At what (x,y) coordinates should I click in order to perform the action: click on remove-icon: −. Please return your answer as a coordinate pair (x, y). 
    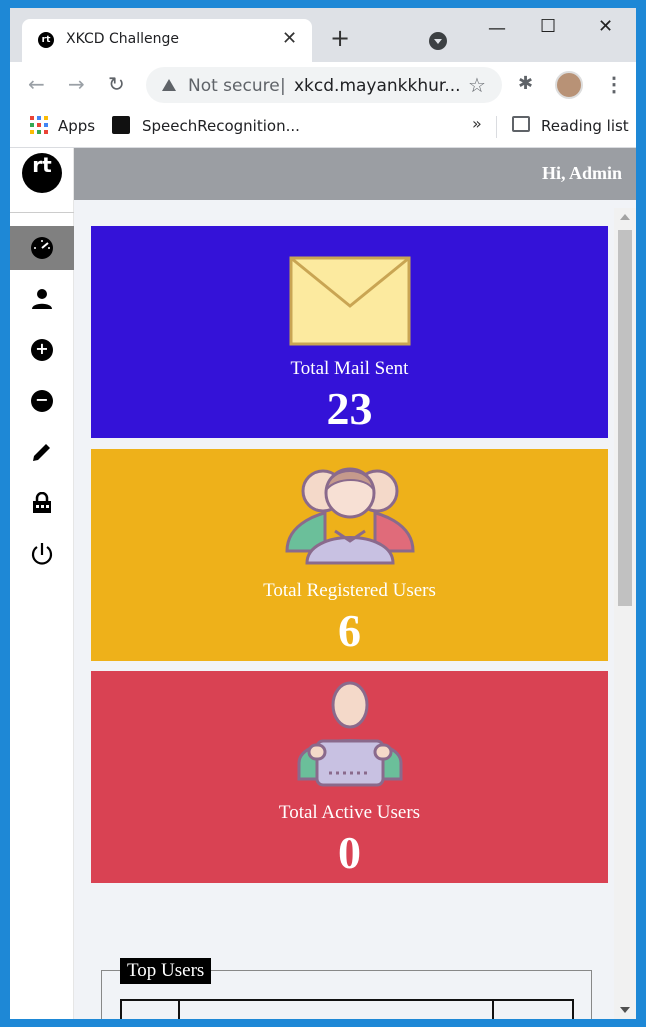
    Looking at the image, I should click on (42, 401).